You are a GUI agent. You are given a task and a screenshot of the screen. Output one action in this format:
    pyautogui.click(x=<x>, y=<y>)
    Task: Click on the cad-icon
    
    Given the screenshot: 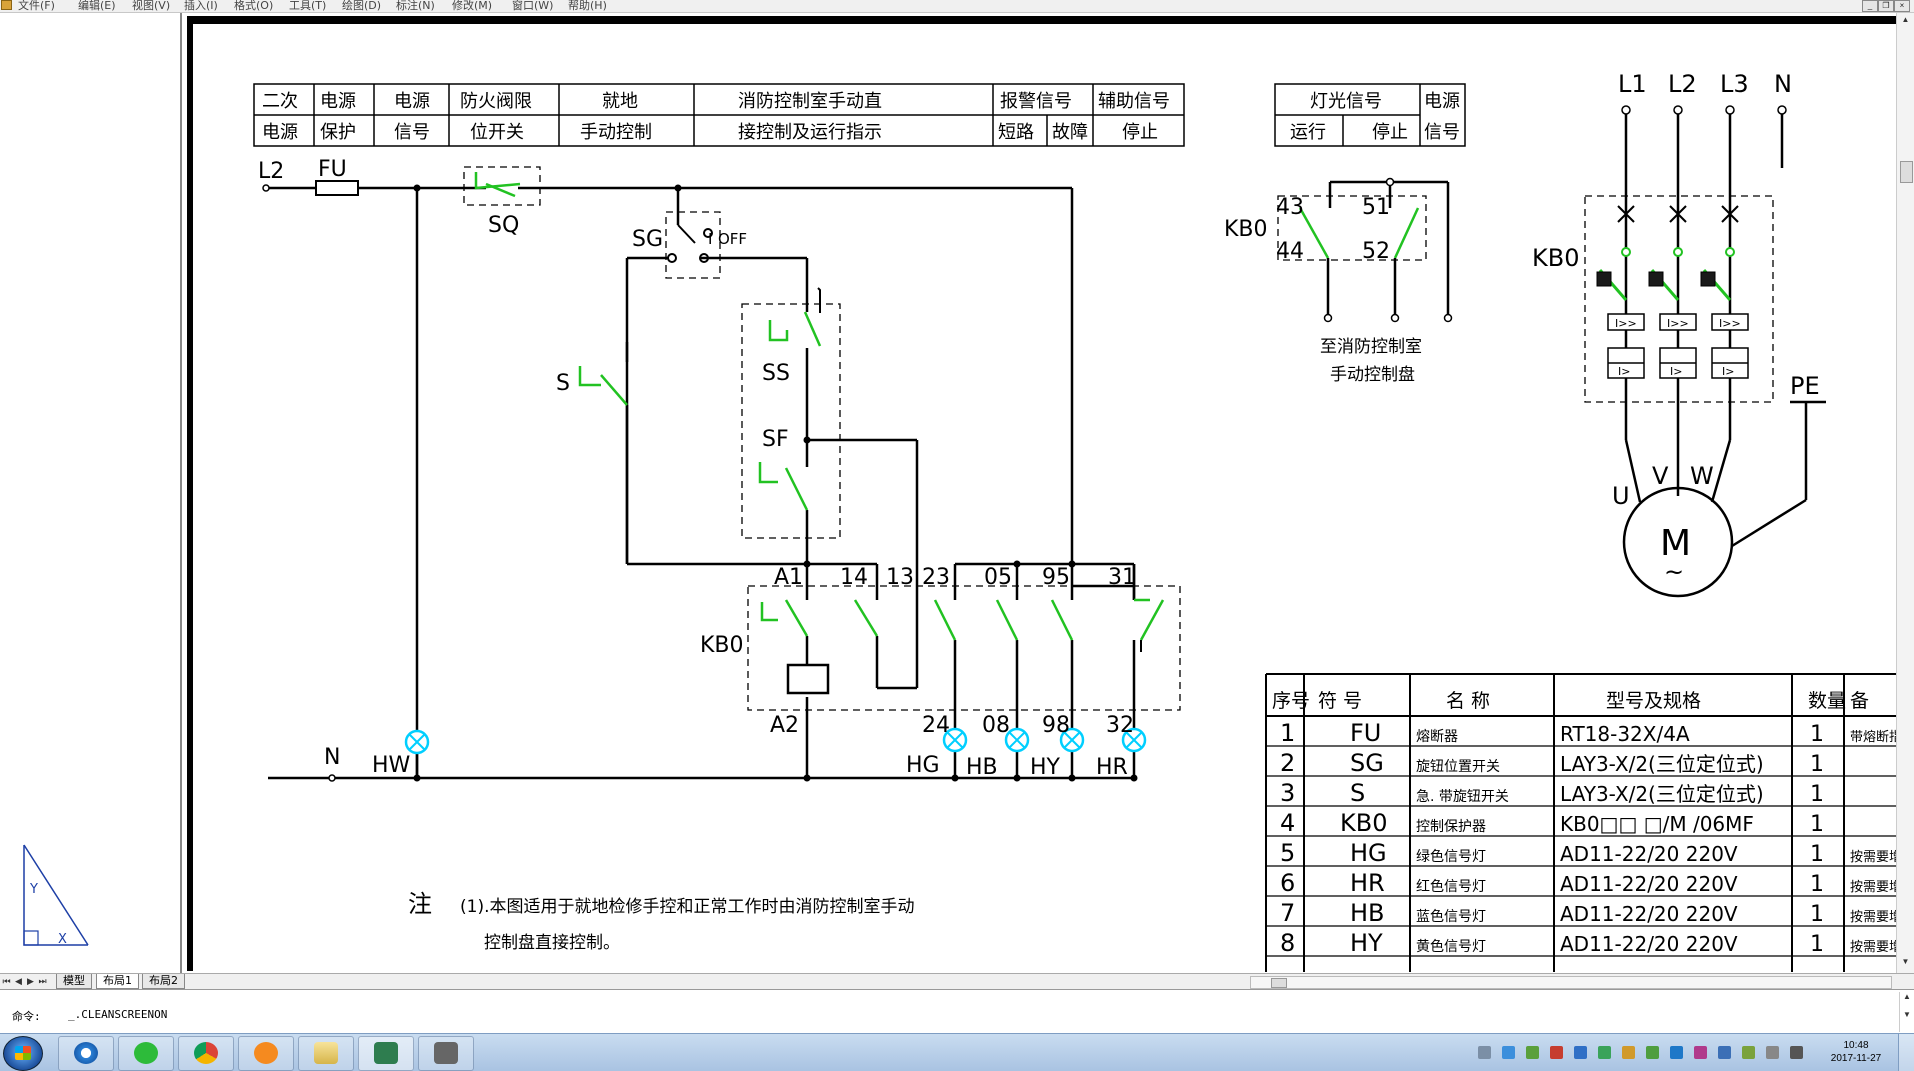 What is the action you would take?
    pyautogui.click(x=386, y=1053)
    